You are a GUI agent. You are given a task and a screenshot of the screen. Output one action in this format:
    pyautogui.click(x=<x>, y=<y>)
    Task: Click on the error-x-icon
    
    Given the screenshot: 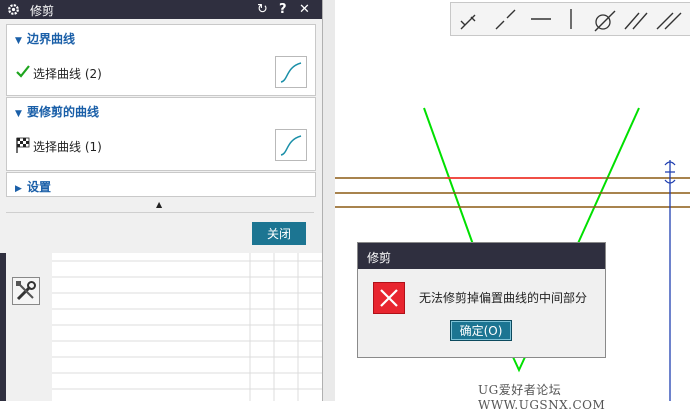 What is the action you would take?
    pyautogui.click(x=389, y=298)
    